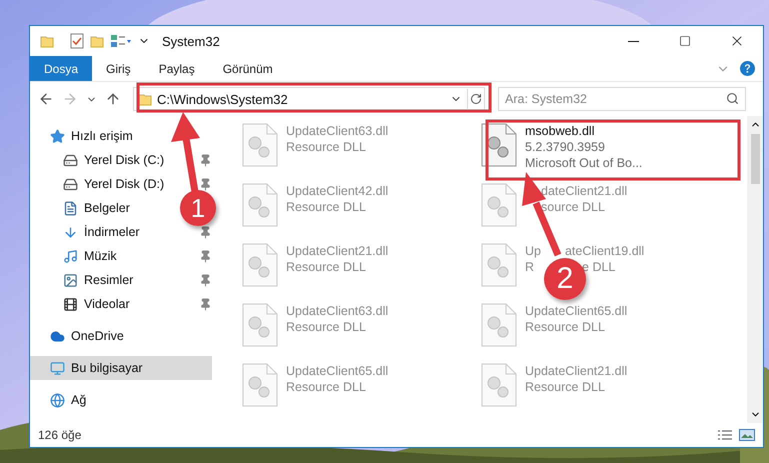 Image resolution: width=769 pixels, height=463 pixels. What do you see at coordinates (77, 41) in the screenshot?
I see `properties-icon` at bounding box center [77, 41].